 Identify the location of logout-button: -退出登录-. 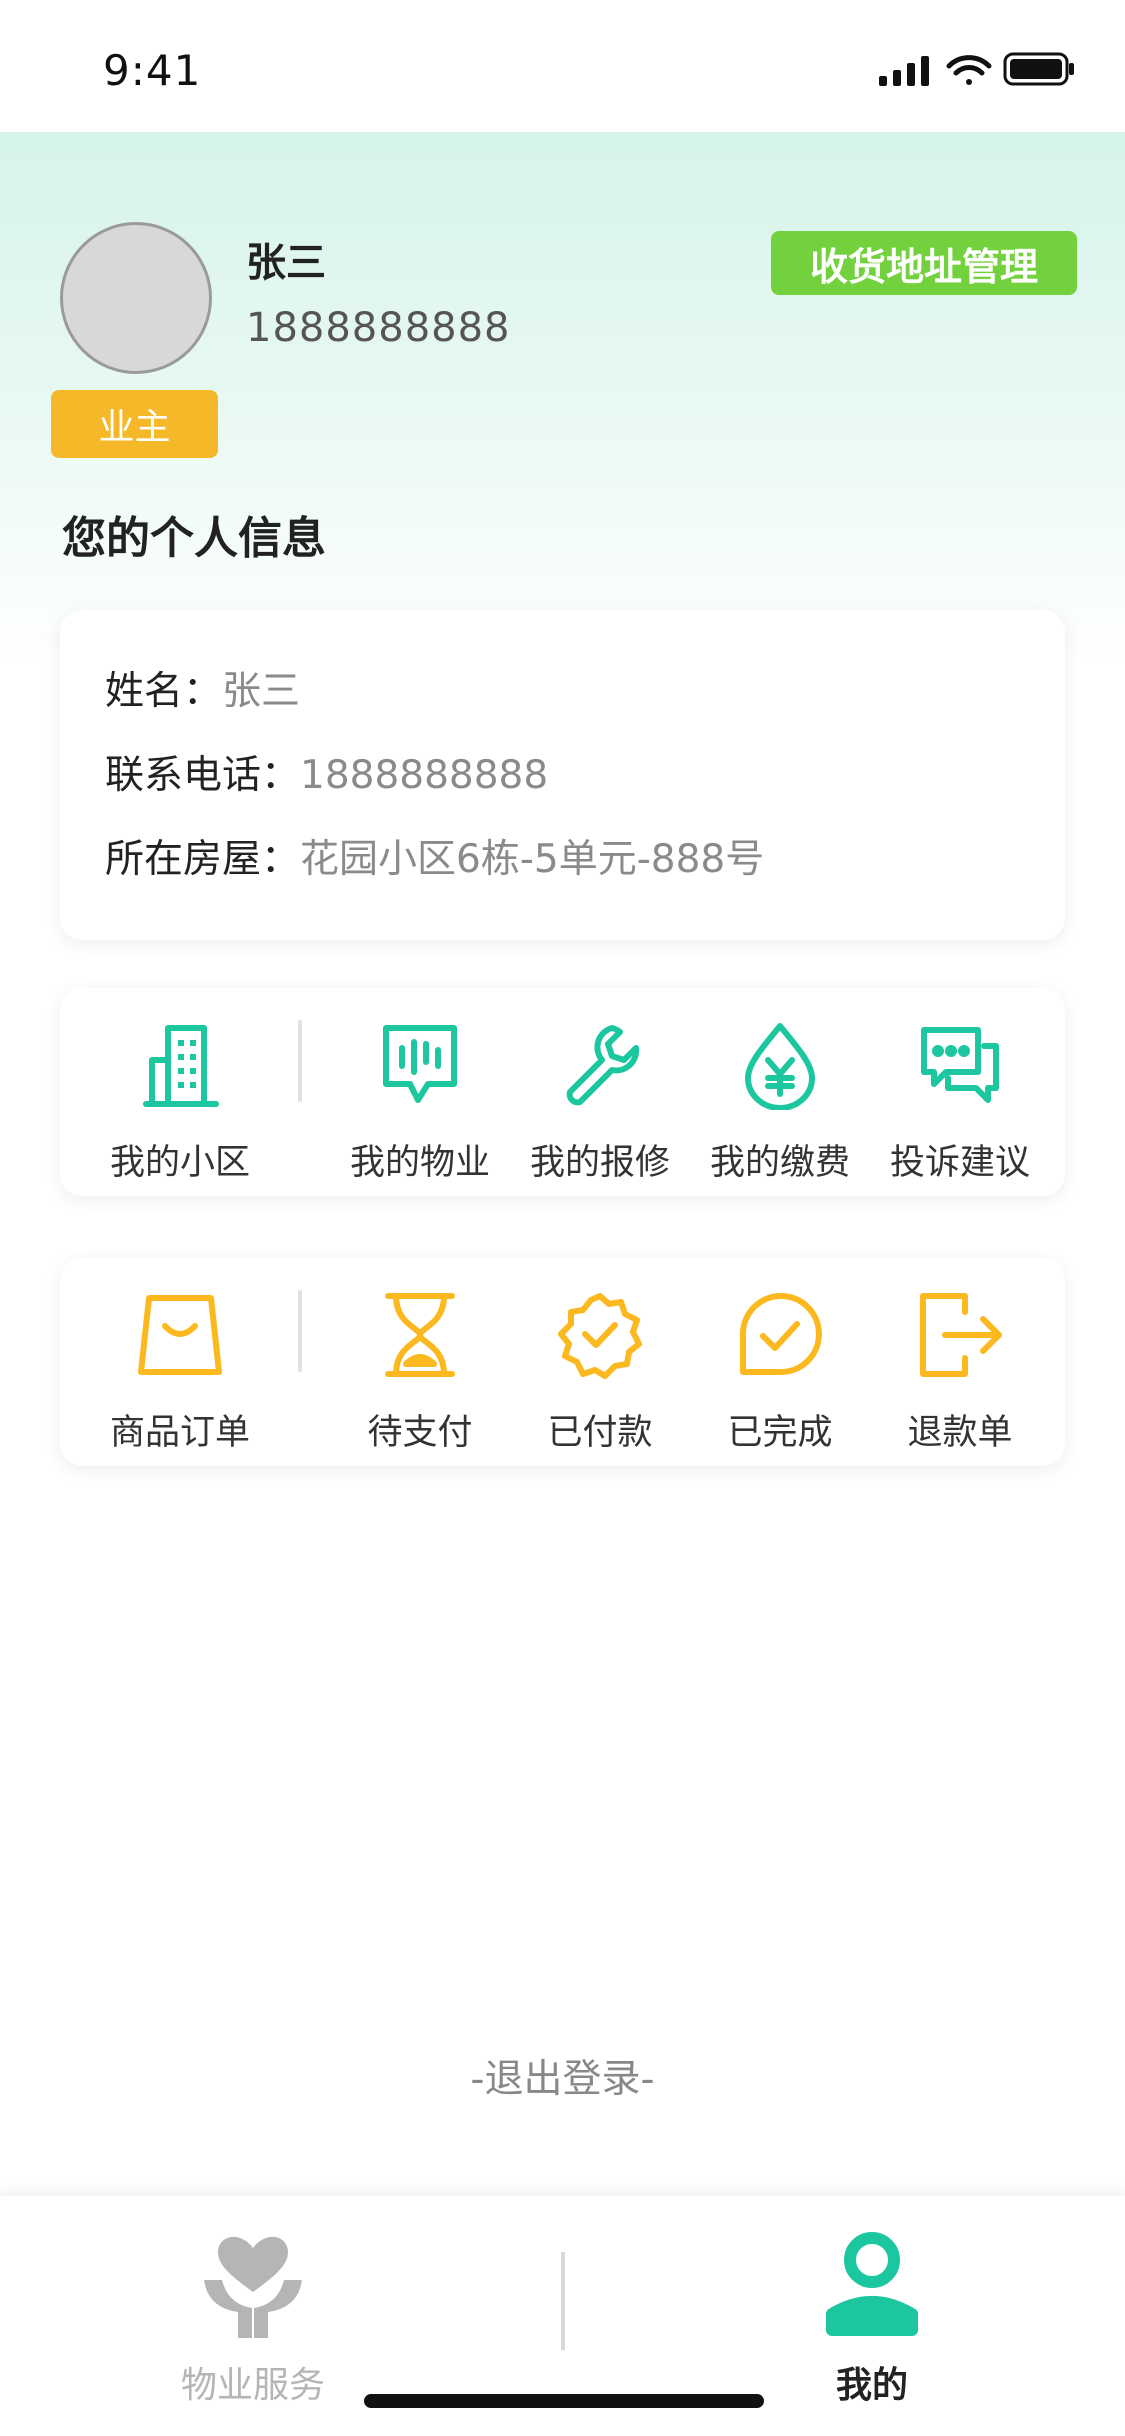
(562, 2076).